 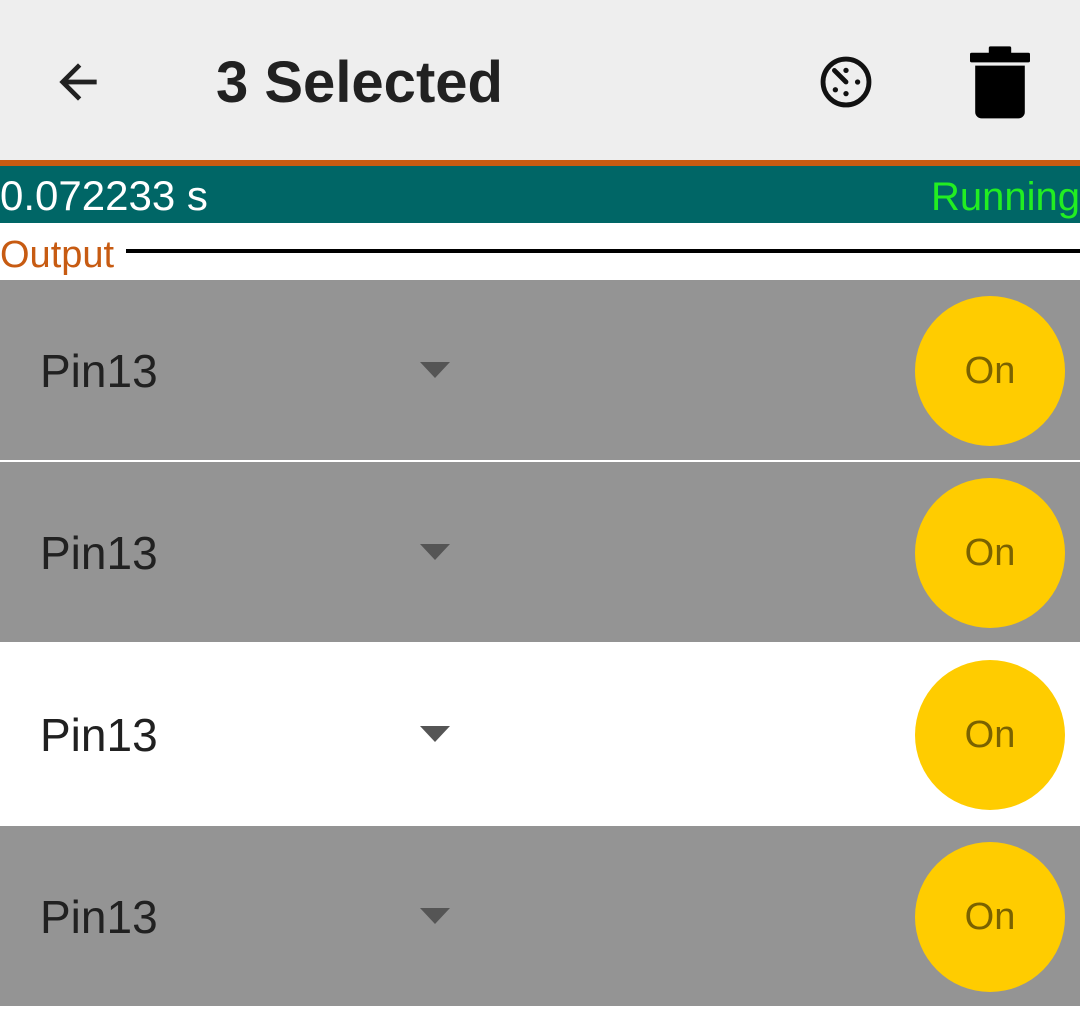 I want to click on trash-icon, so click(x=1000, y=82).